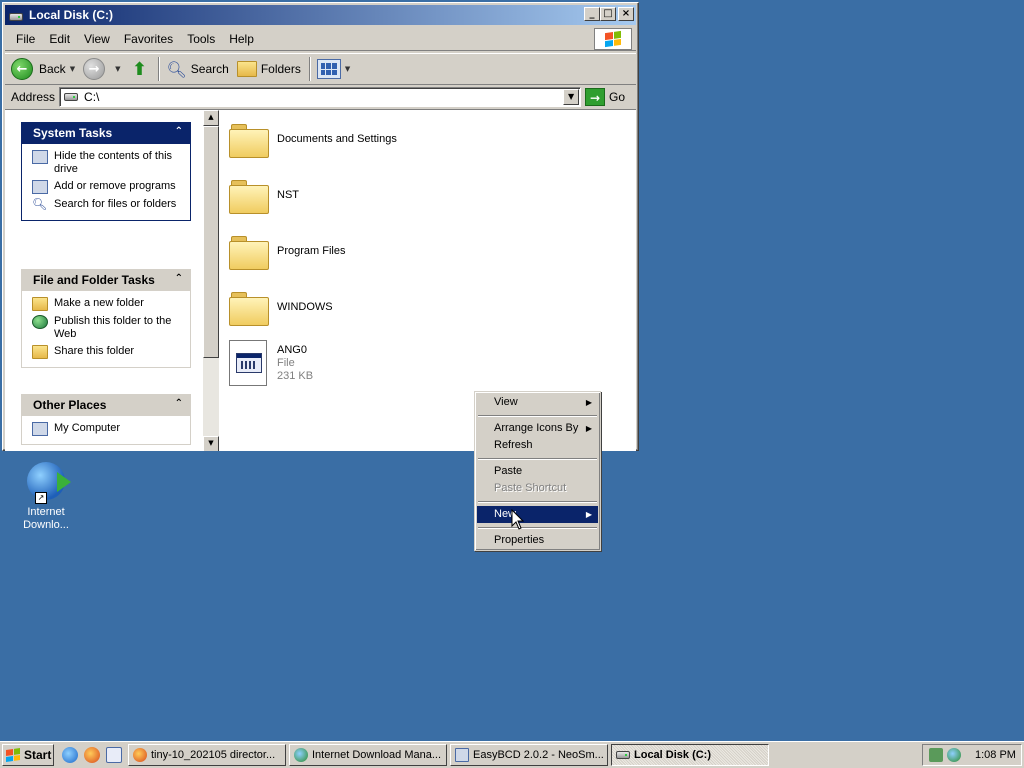 The image size is (1024, 768). Describe the element at coordinates (33, 97) in the screenshot. I see `address-label: Address` at that location.